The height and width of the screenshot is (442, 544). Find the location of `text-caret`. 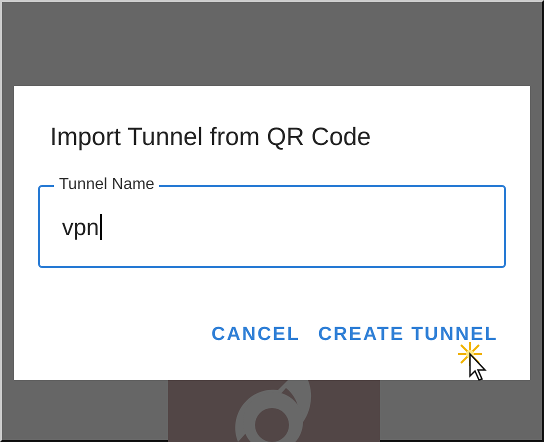

text-caret is located at coordinates (101, 227).